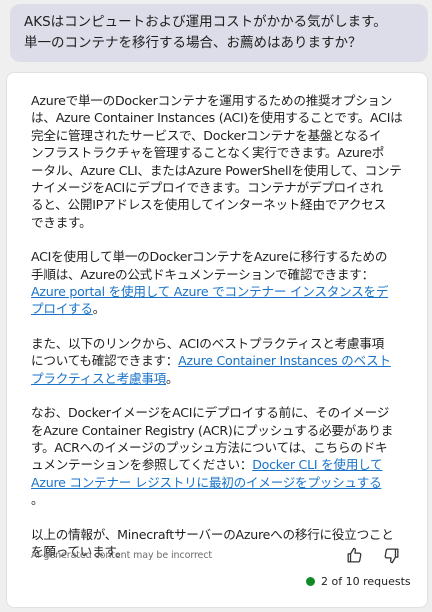 Image resolution: width=432 pixels, height=612 pixels. Describe the element at coordinates (366, 581) in the screenshot. I see `request-count-text: 2 of 10 requests` at that location.